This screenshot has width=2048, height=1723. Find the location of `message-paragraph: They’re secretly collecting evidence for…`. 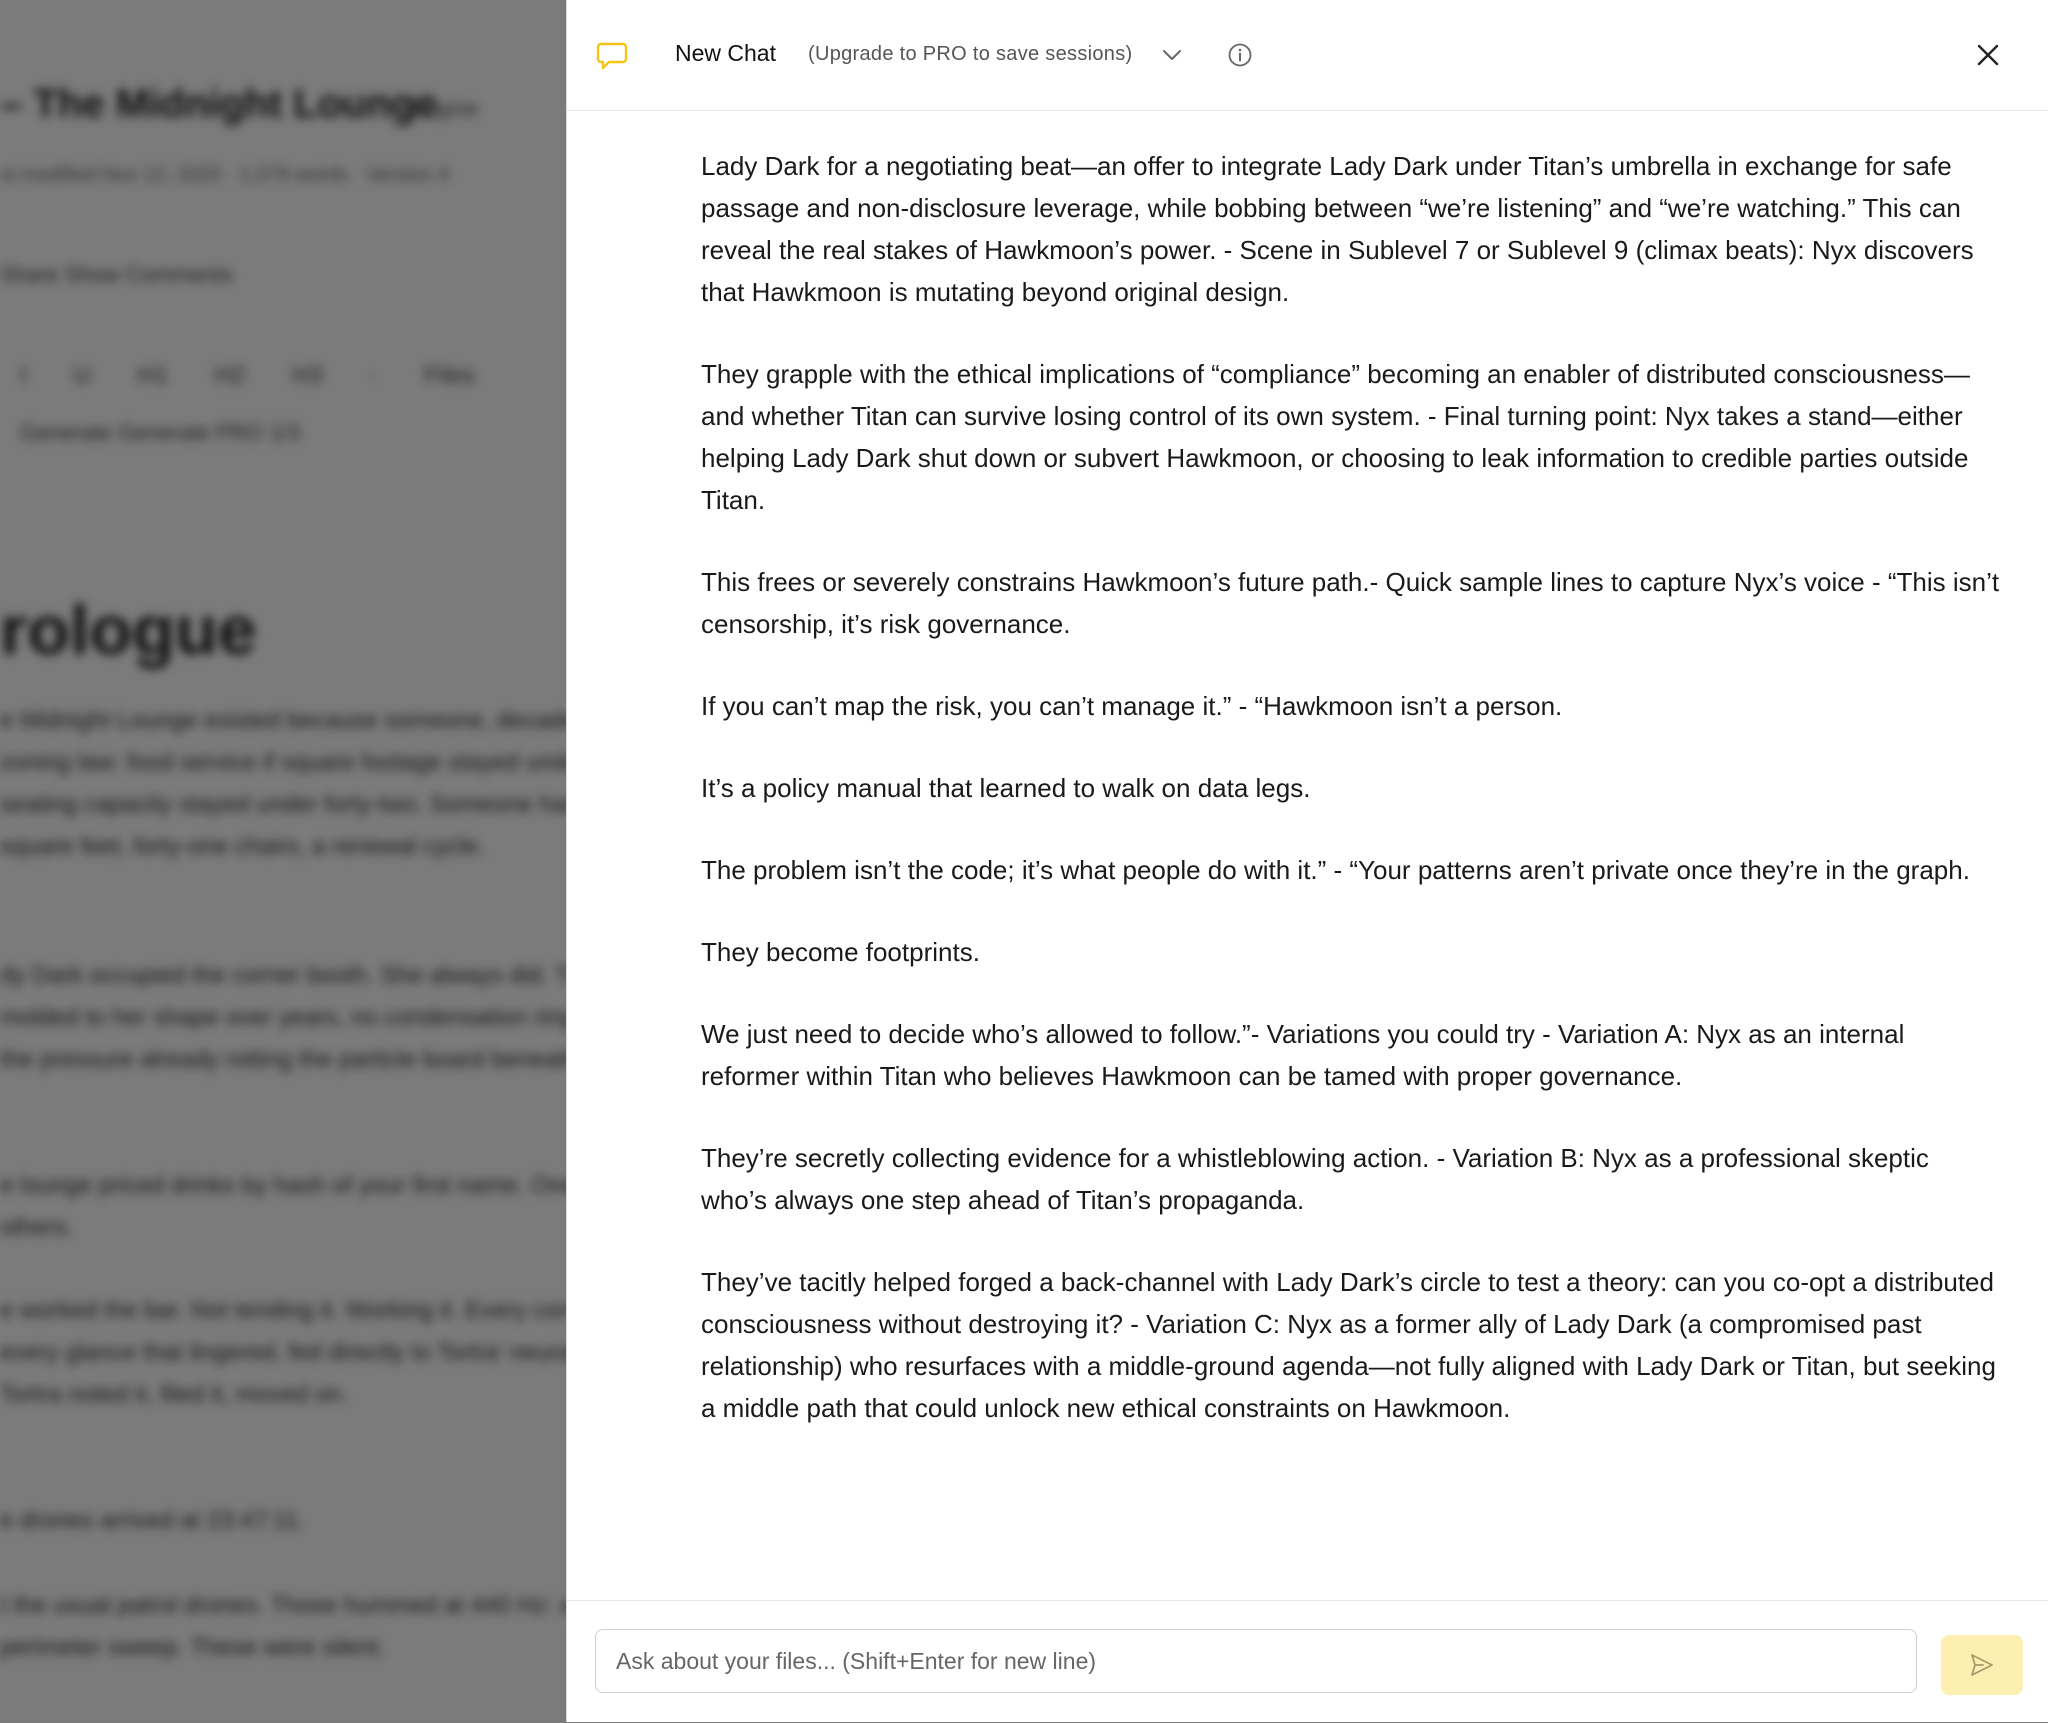

message-paragraph: They’re secretly collecting evidence for… is located at coordinates (1315, 1179).